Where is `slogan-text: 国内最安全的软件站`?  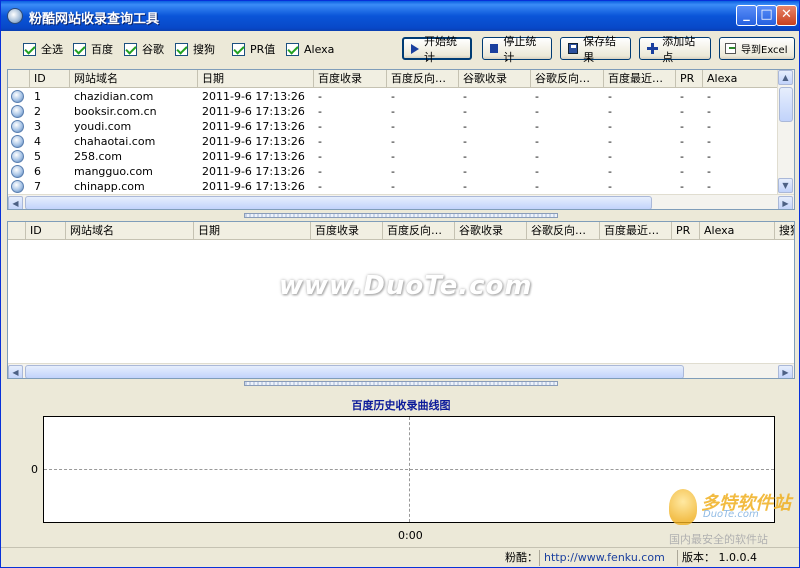 slogan-text: 国内最安全的软件站 is located at coordinates (718, 539).